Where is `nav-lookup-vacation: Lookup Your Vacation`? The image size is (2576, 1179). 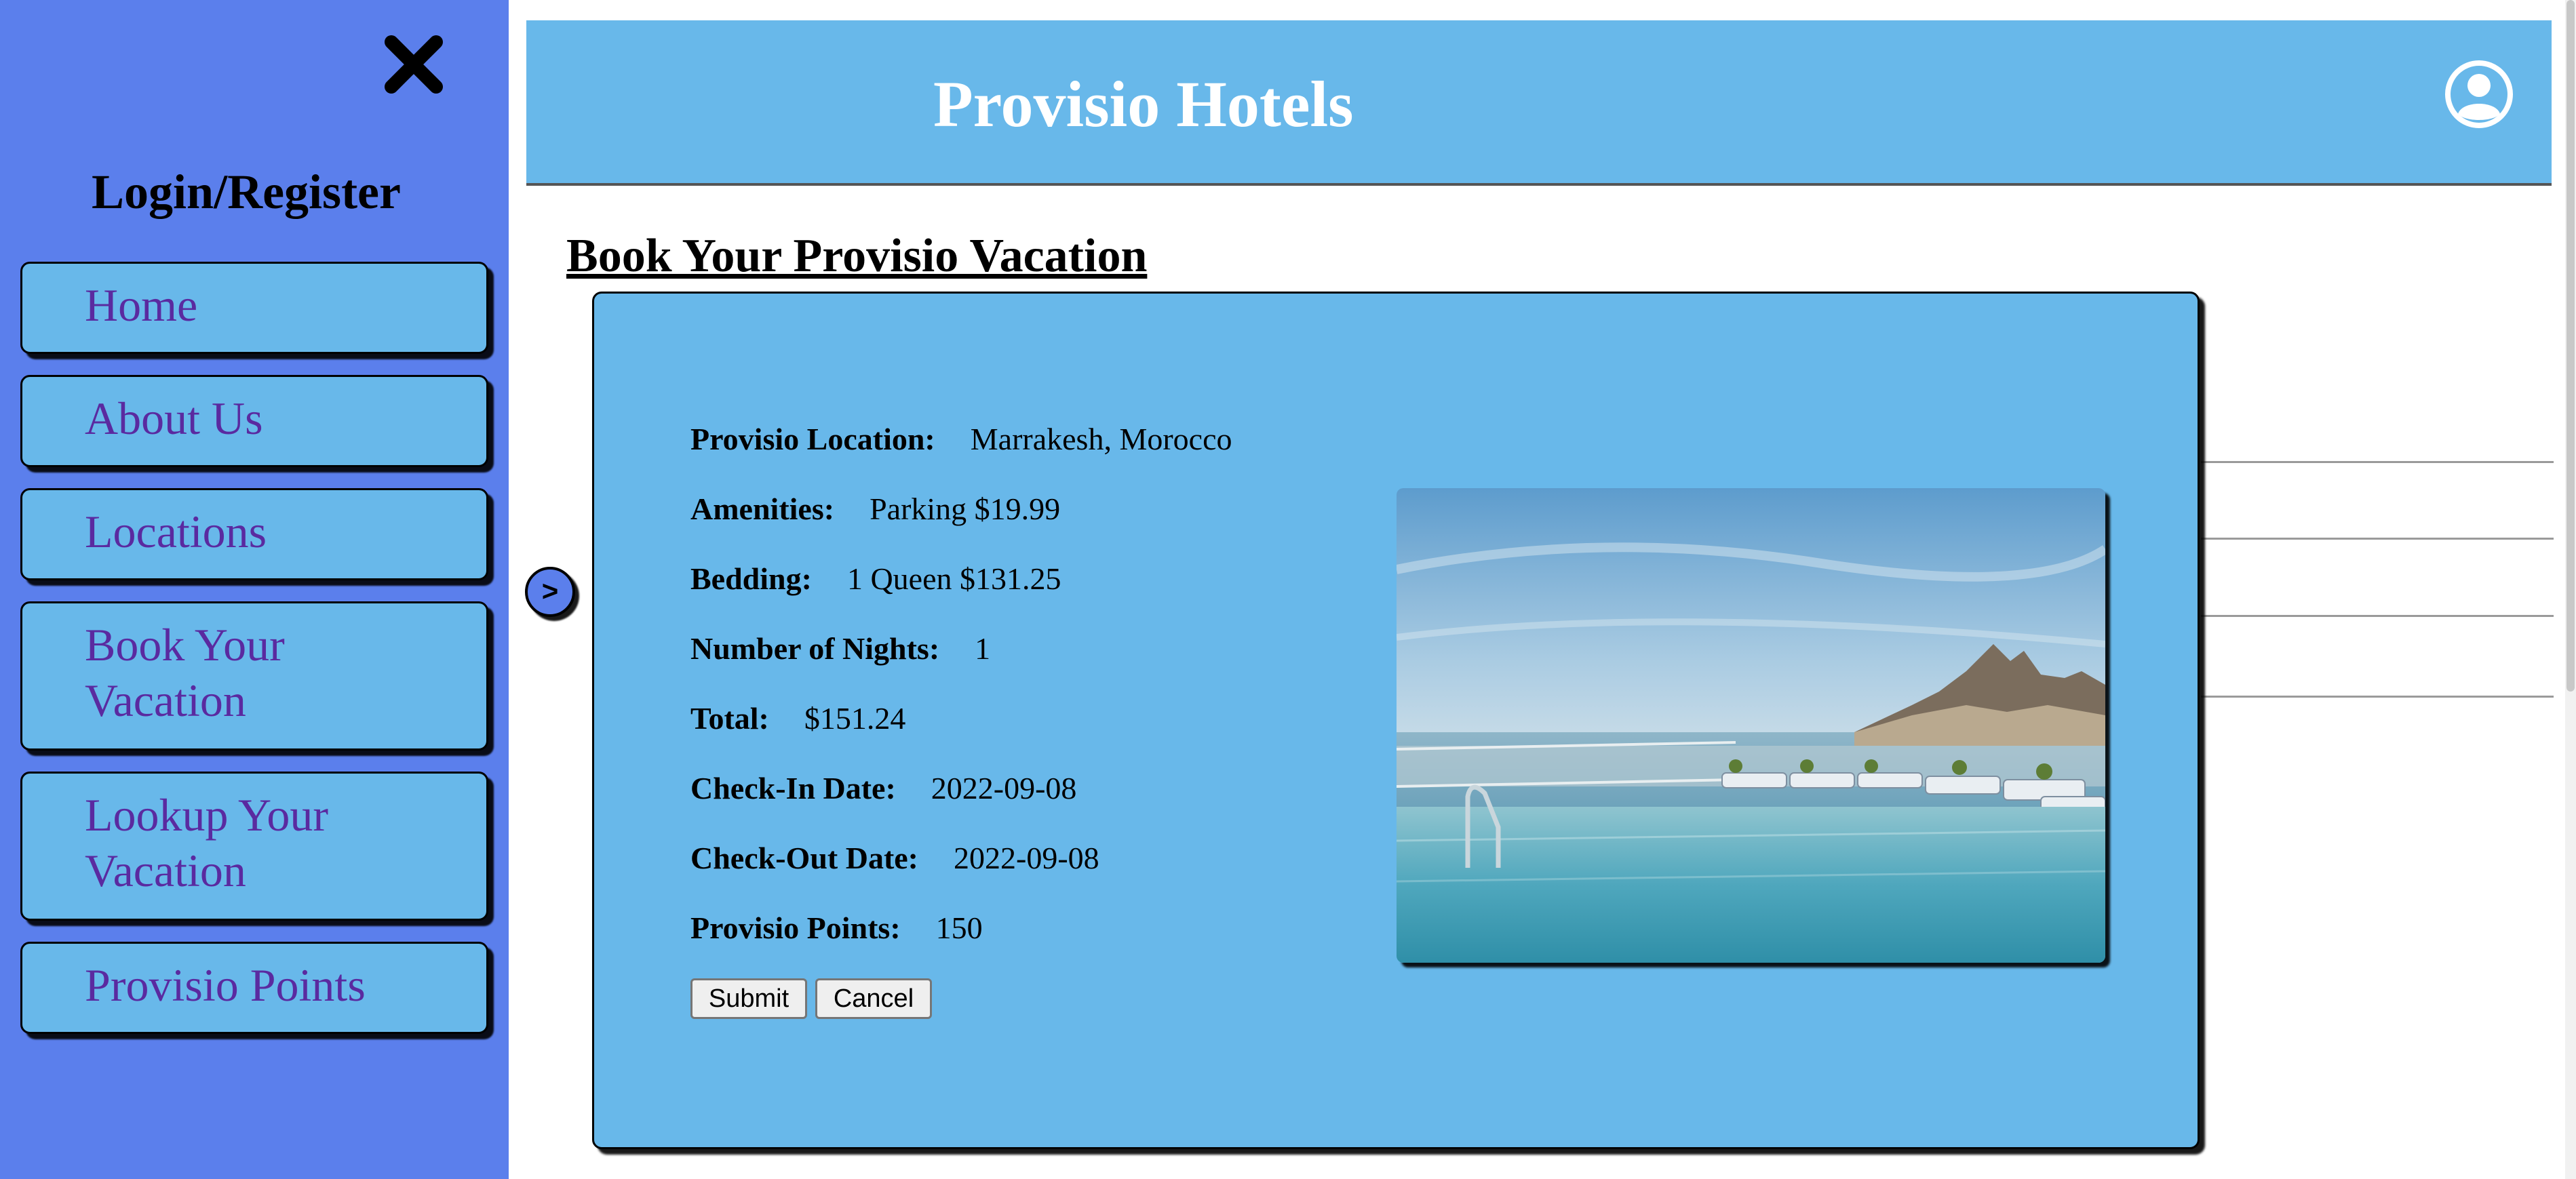 nav-lookup-vacation: Lookup Your Vacation is located at coordinates (254, 846).